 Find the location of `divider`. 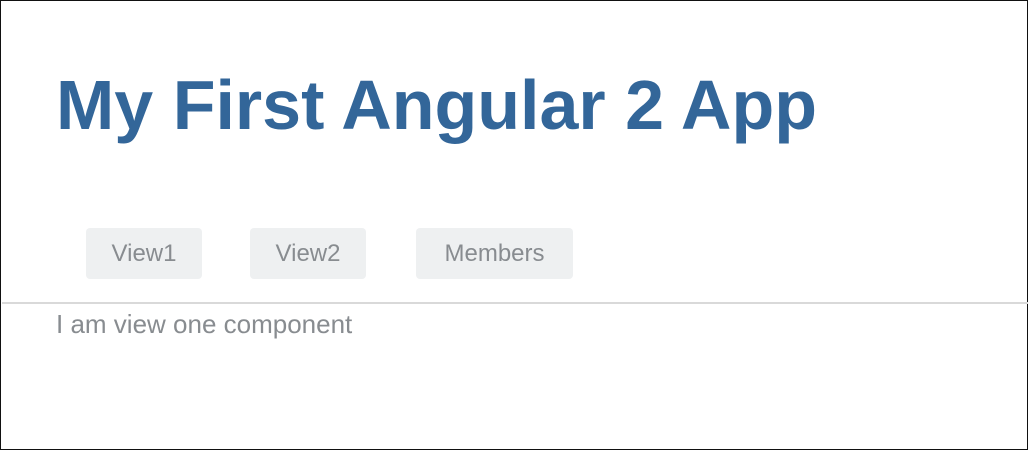

divider is located at coordinates (515, 303).